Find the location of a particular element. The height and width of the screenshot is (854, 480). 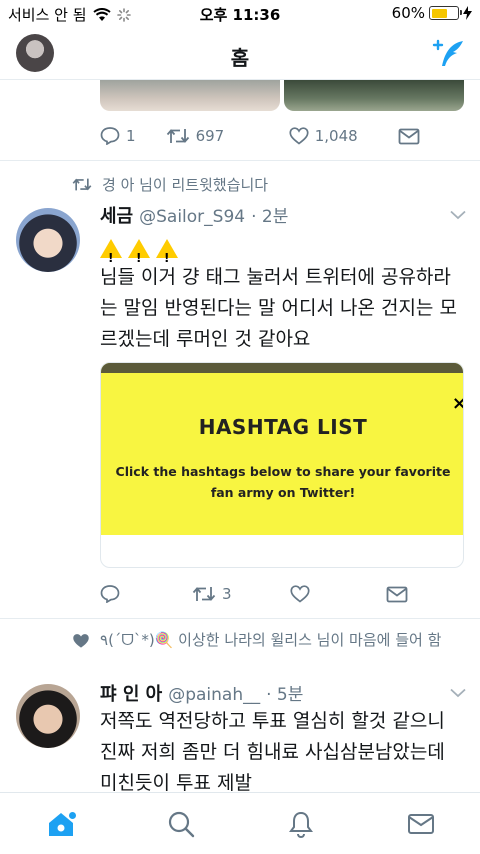

tweet-actions: 3 is located at coordinates (260, 594).